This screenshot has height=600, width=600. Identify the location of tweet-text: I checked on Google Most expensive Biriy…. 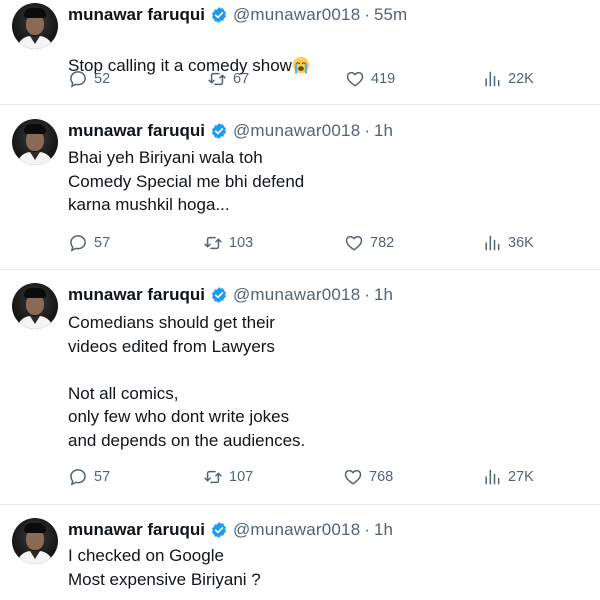
(164, 567).